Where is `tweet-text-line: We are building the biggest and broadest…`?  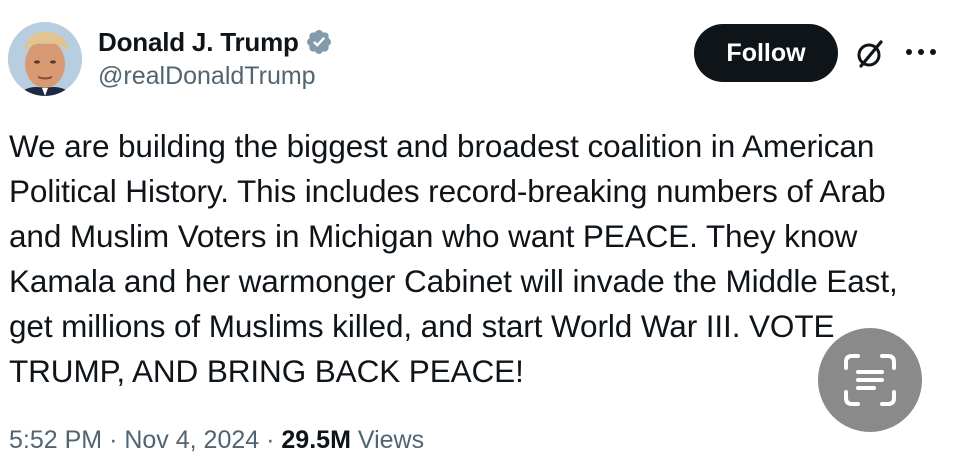
tweet-text-line: We are building the biggest and broadest… is located at coordinates (442, 146).